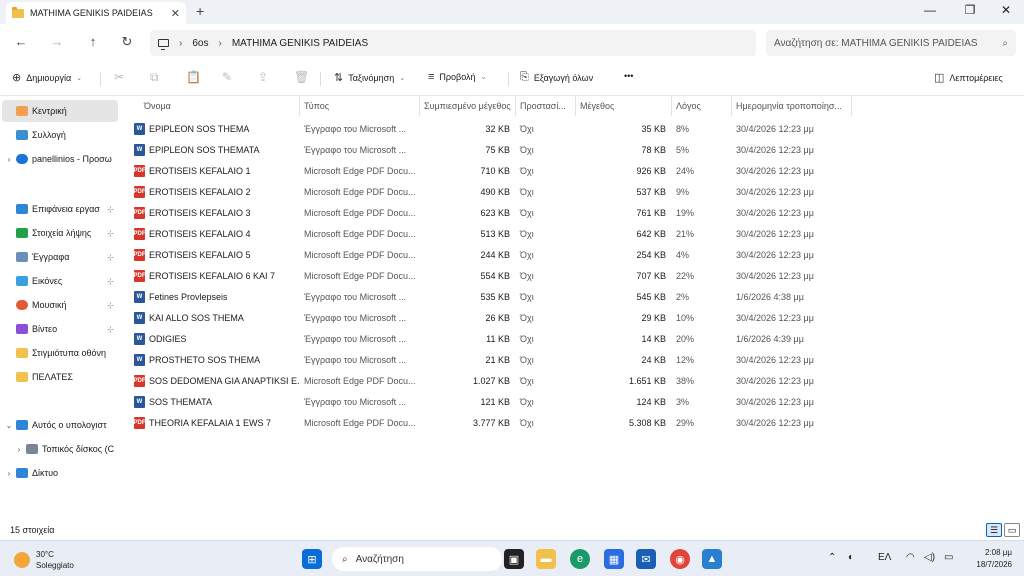 The image size is (1024, 576). I want to click on delete-icon: 🗑, so click(301, 77).